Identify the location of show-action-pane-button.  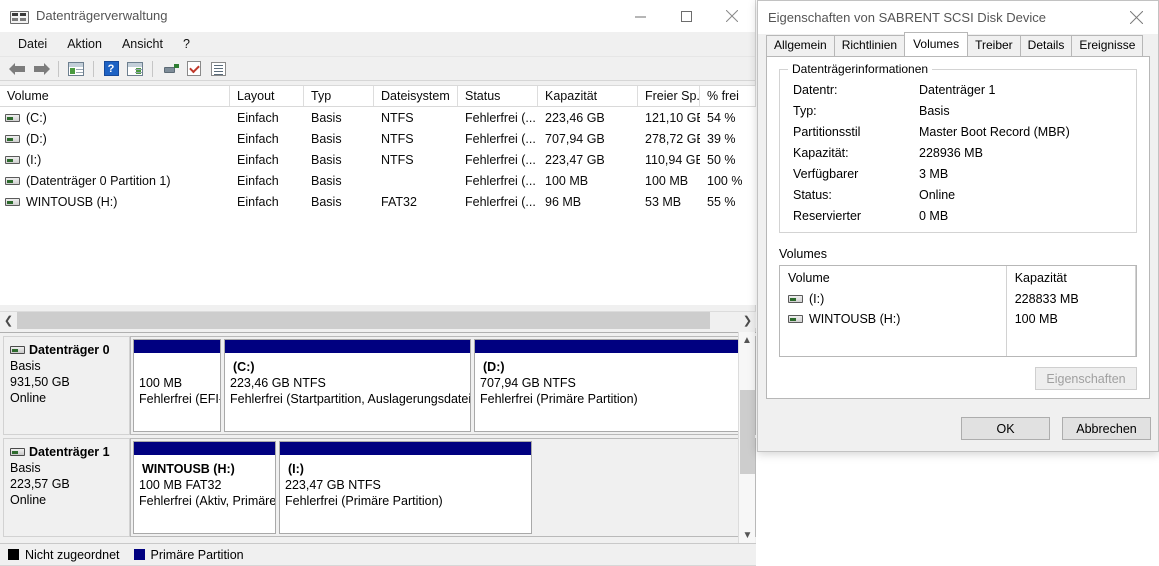
(135, 69).